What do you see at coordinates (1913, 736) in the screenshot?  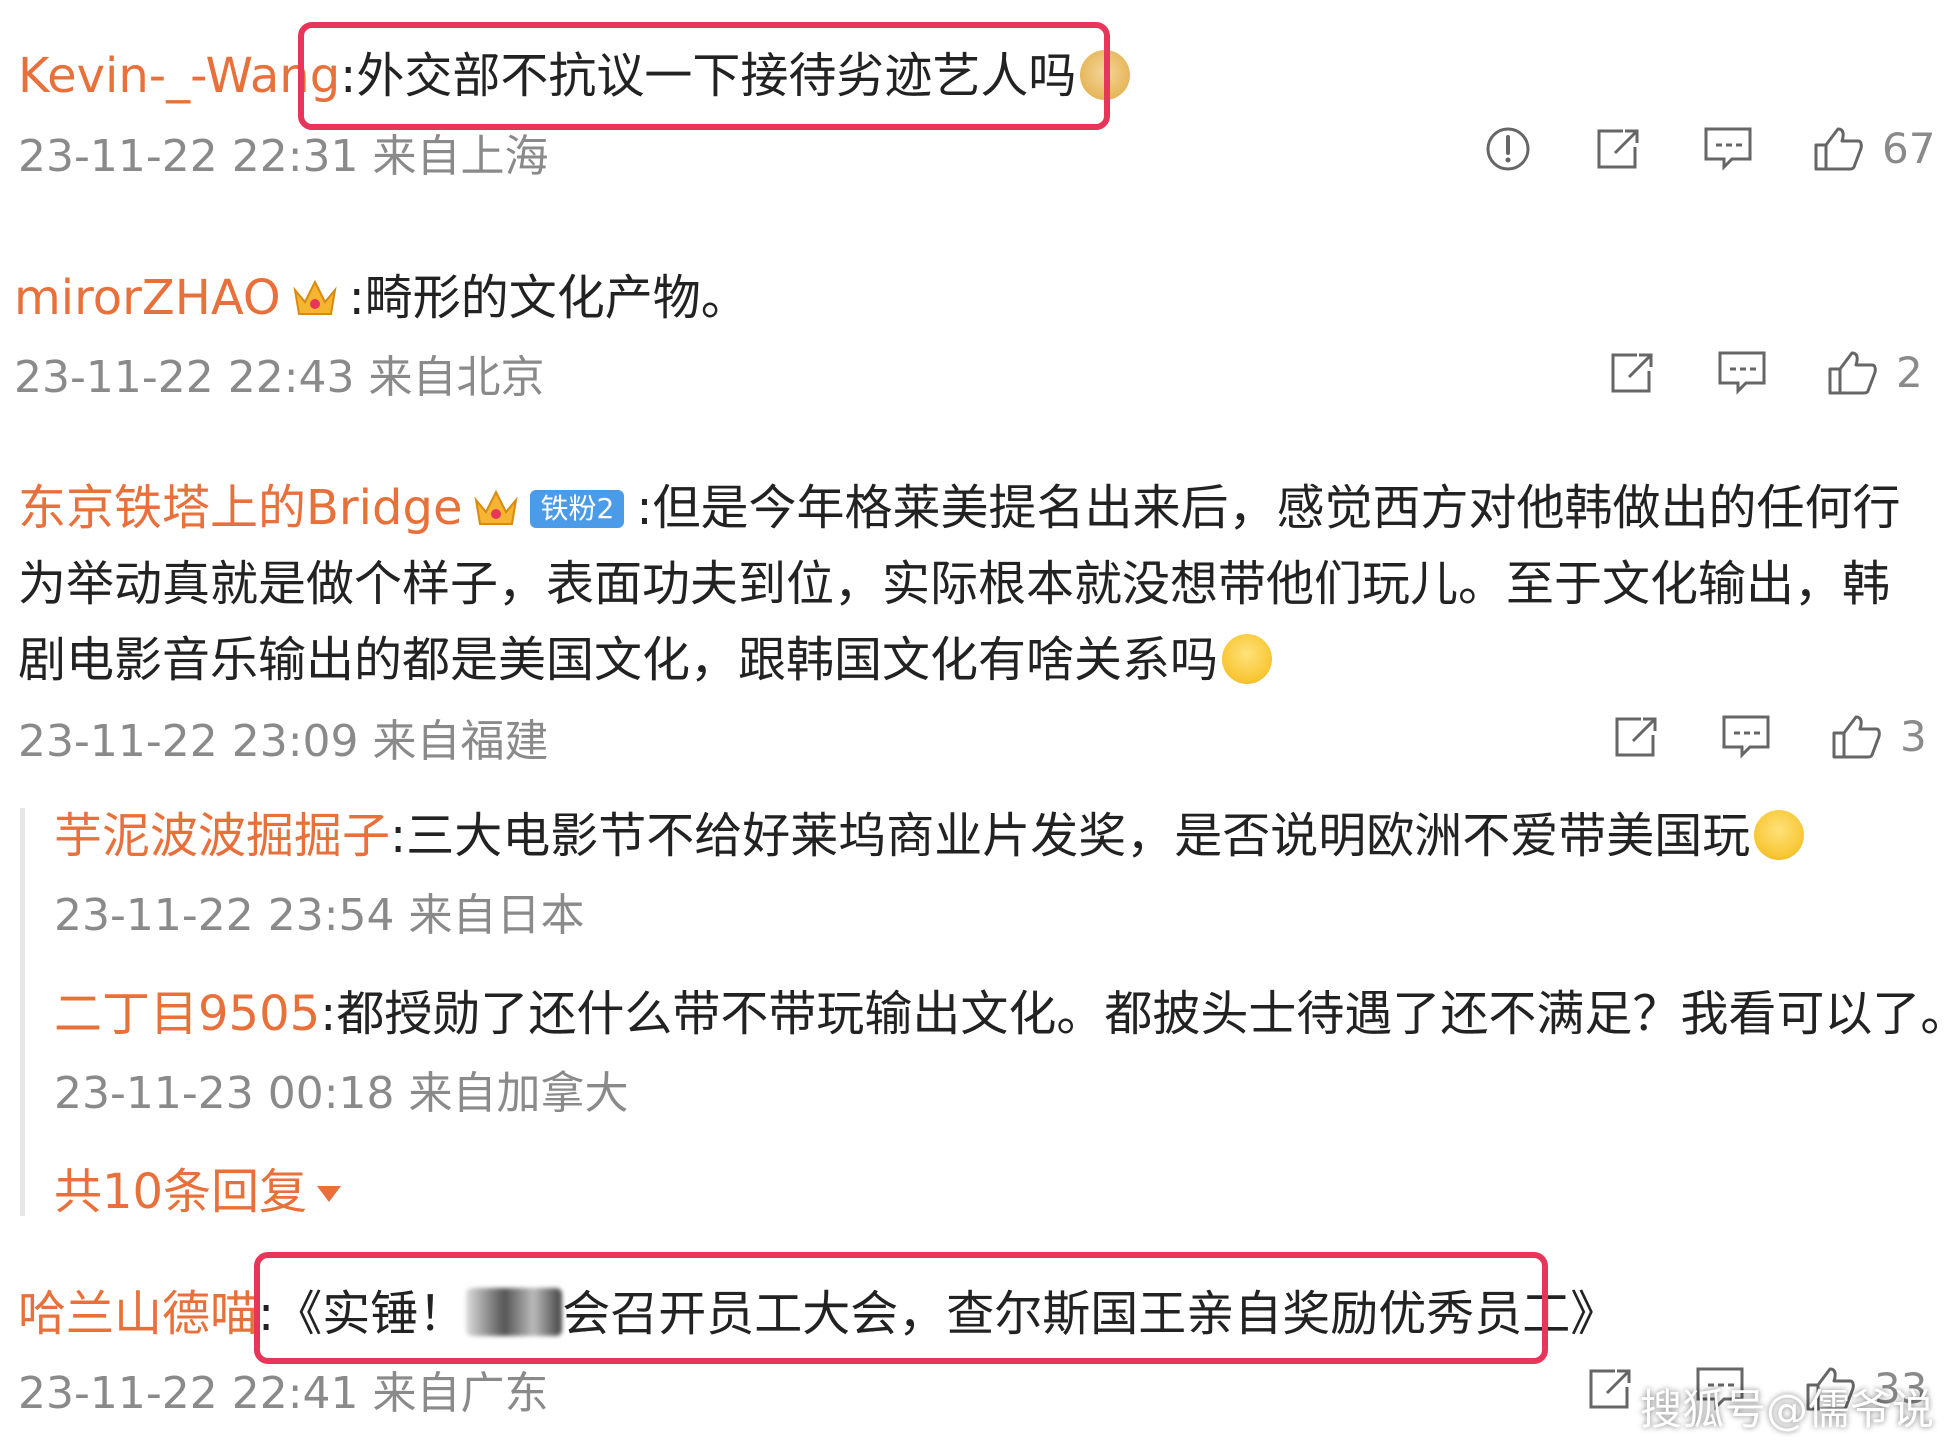 I see `like-count: 3` at bounding box center [1913, 736].